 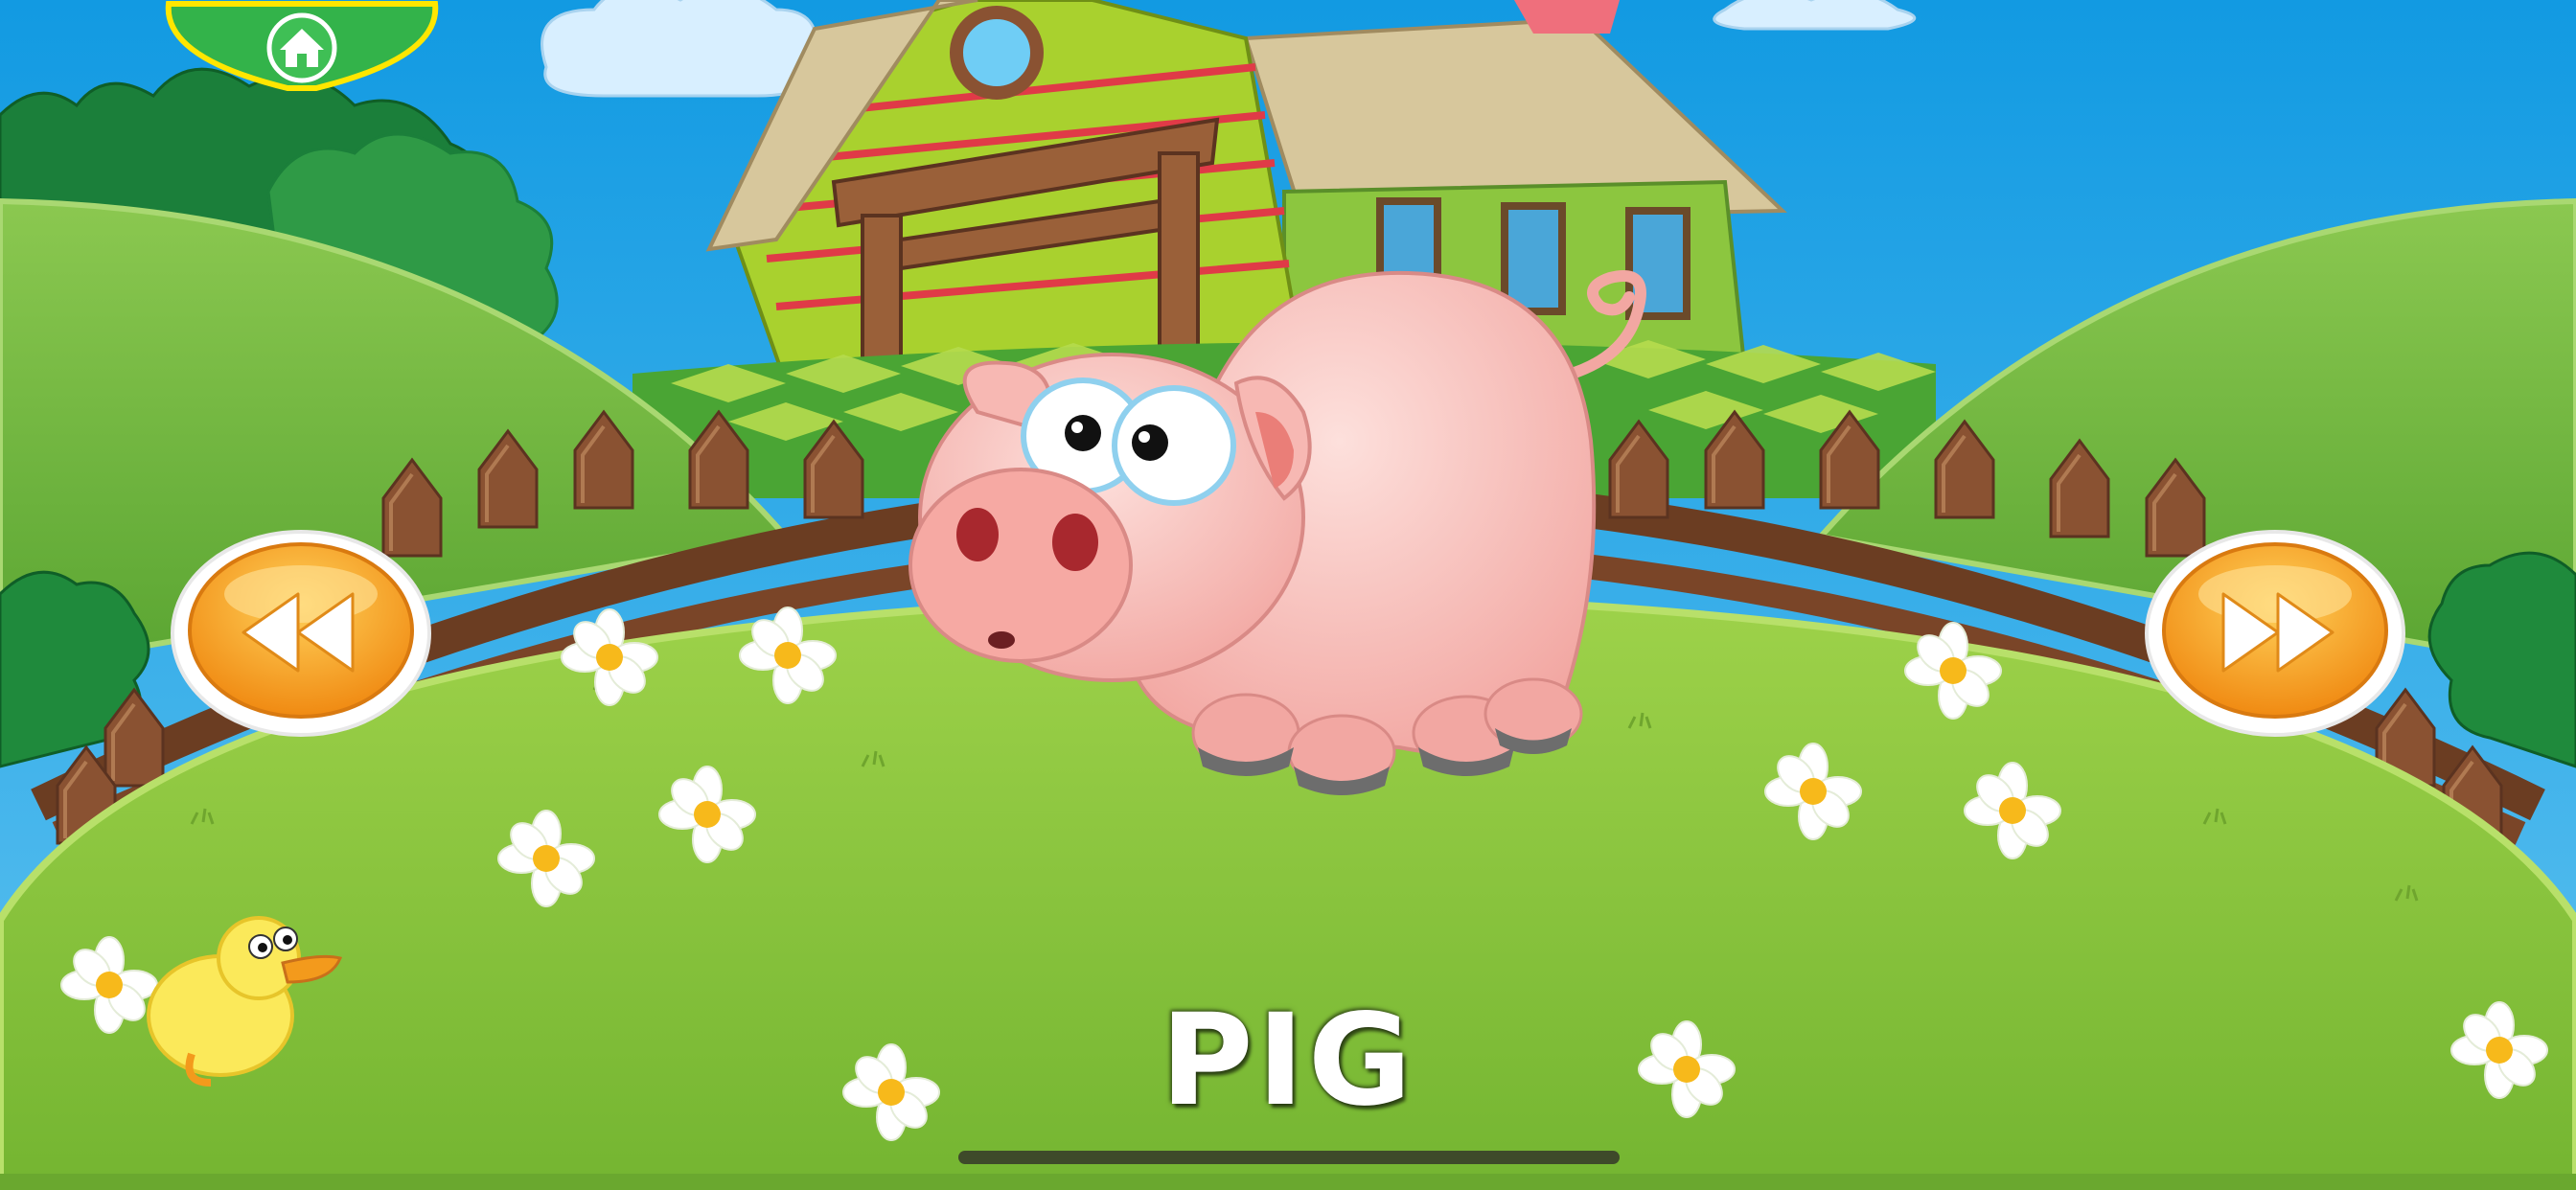 I want to click on animal-name-label: PIG, so click(x=1288, y=1061).